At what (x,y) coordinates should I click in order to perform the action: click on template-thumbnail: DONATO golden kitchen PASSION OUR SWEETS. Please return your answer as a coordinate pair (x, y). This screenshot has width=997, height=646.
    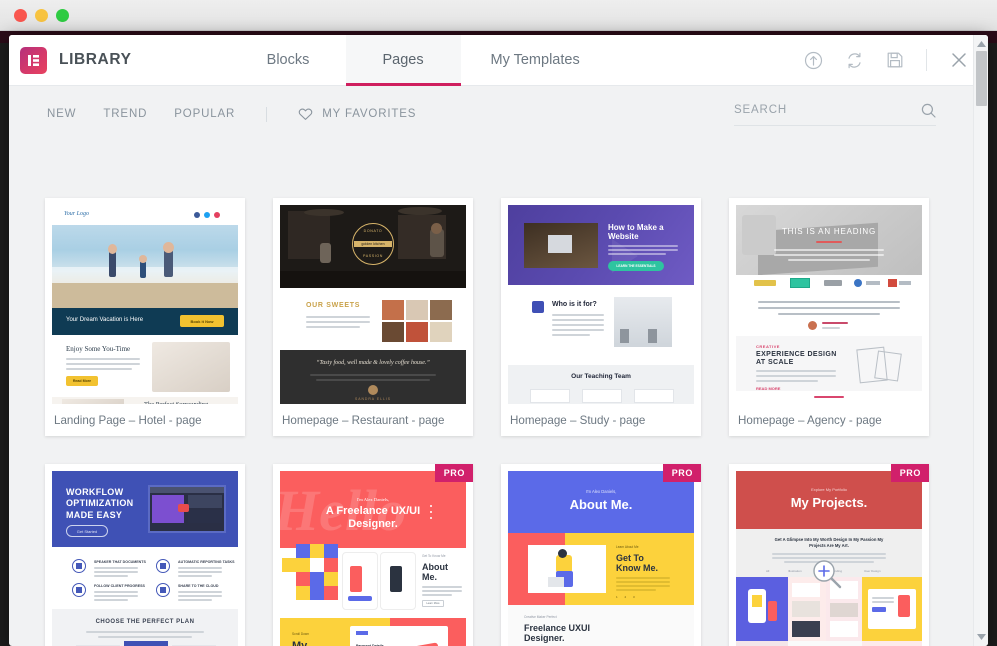
    Looking at the image, I should click on (373, 301).